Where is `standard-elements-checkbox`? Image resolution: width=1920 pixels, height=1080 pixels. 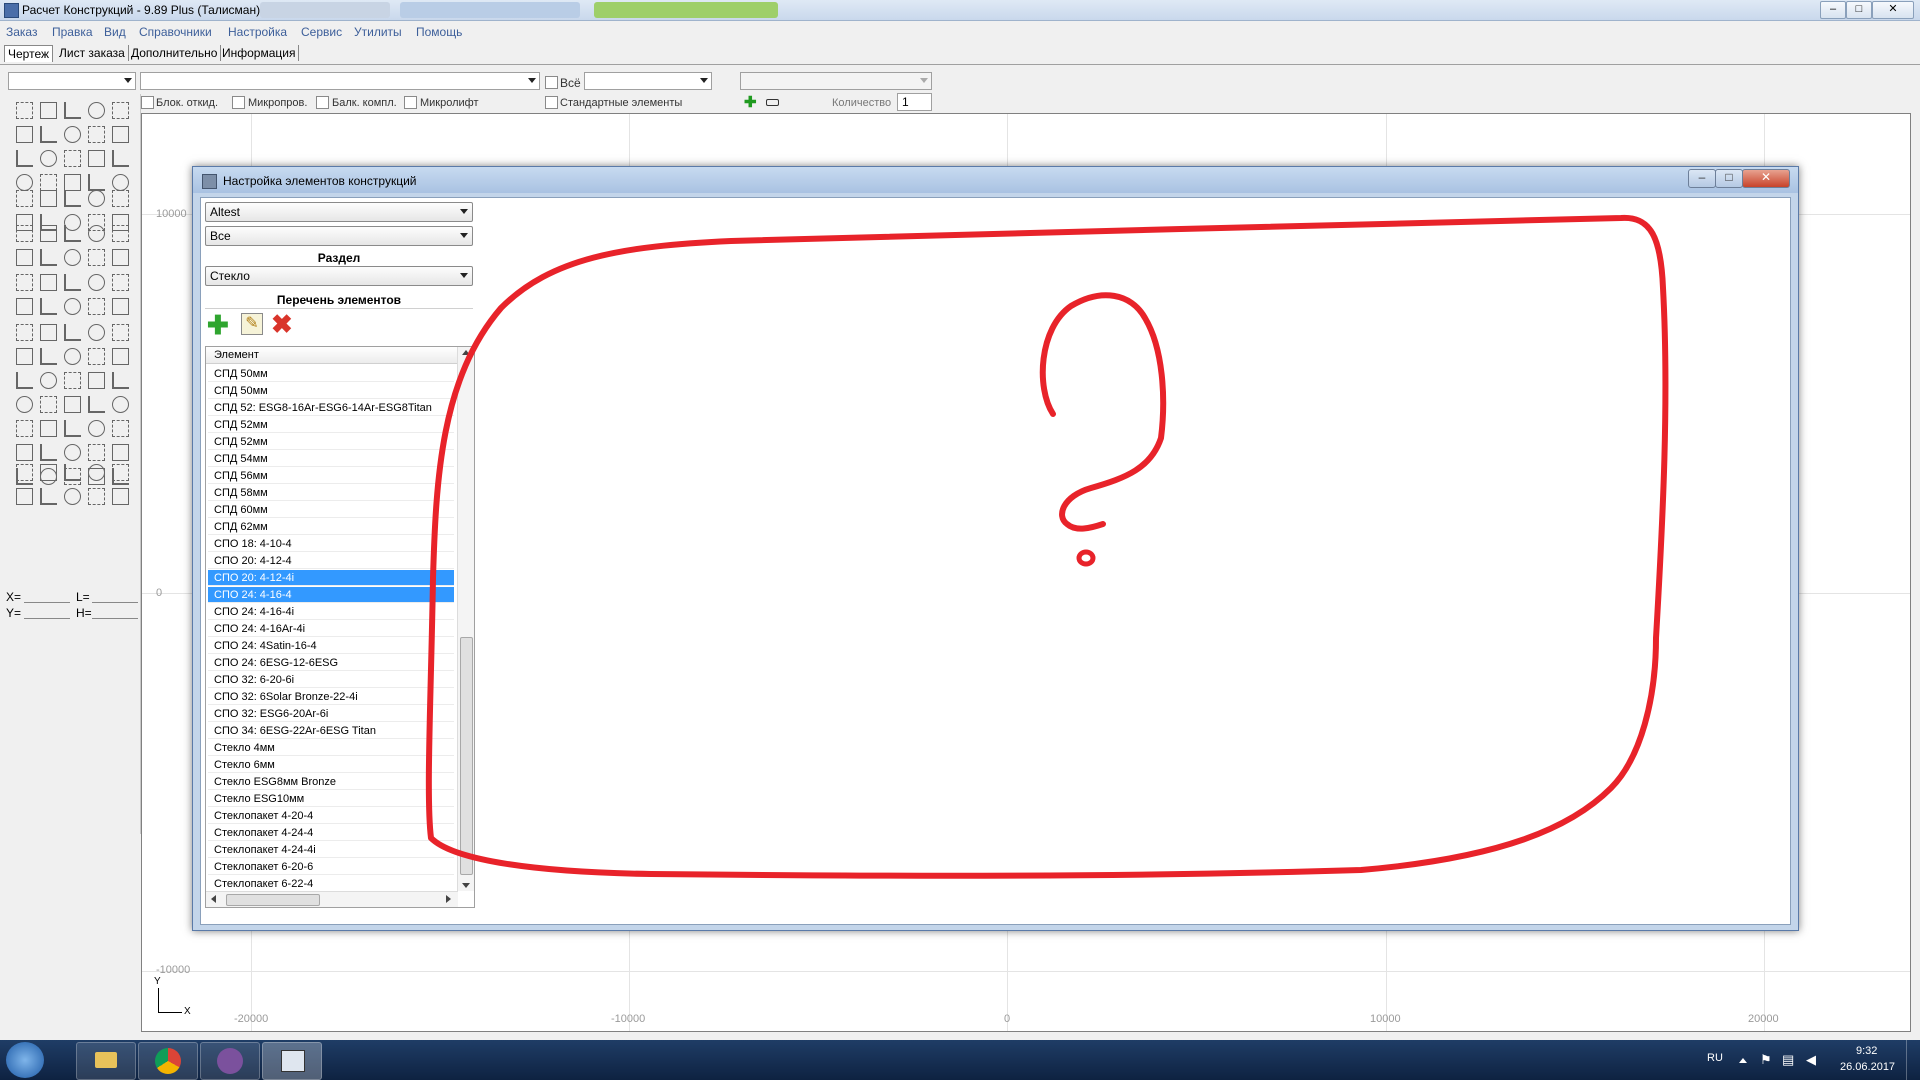 standard-elements-checkbox is located at coordinates (551, 102).